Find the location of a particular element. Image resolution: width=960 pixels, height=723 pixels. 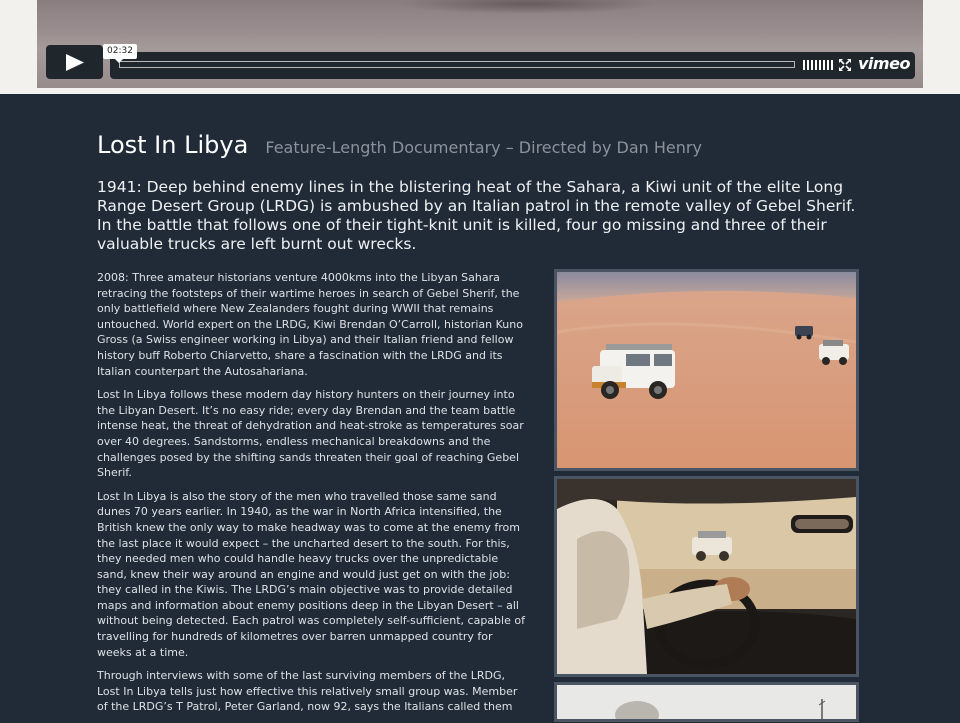

vimeo-logo: vimeo is located at coordinates (884, 63).